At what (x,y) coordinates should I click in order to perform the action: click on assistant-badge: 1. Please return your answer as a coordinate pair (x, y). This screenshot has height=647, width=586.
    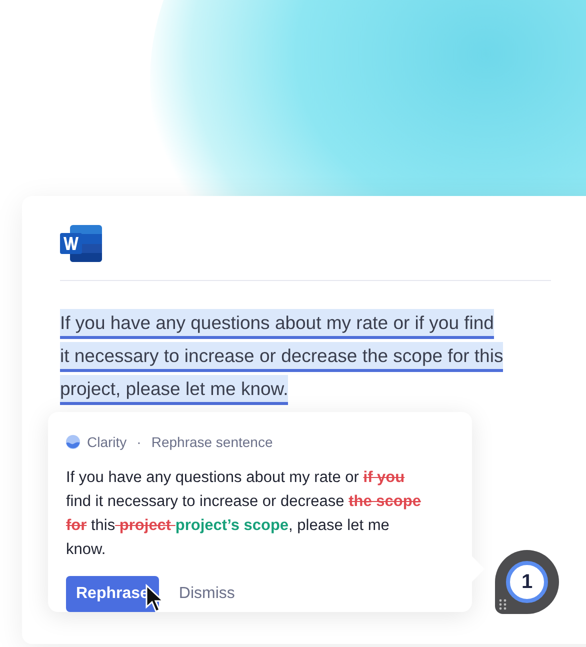
    Looking at the image, I should click on (527, 582).